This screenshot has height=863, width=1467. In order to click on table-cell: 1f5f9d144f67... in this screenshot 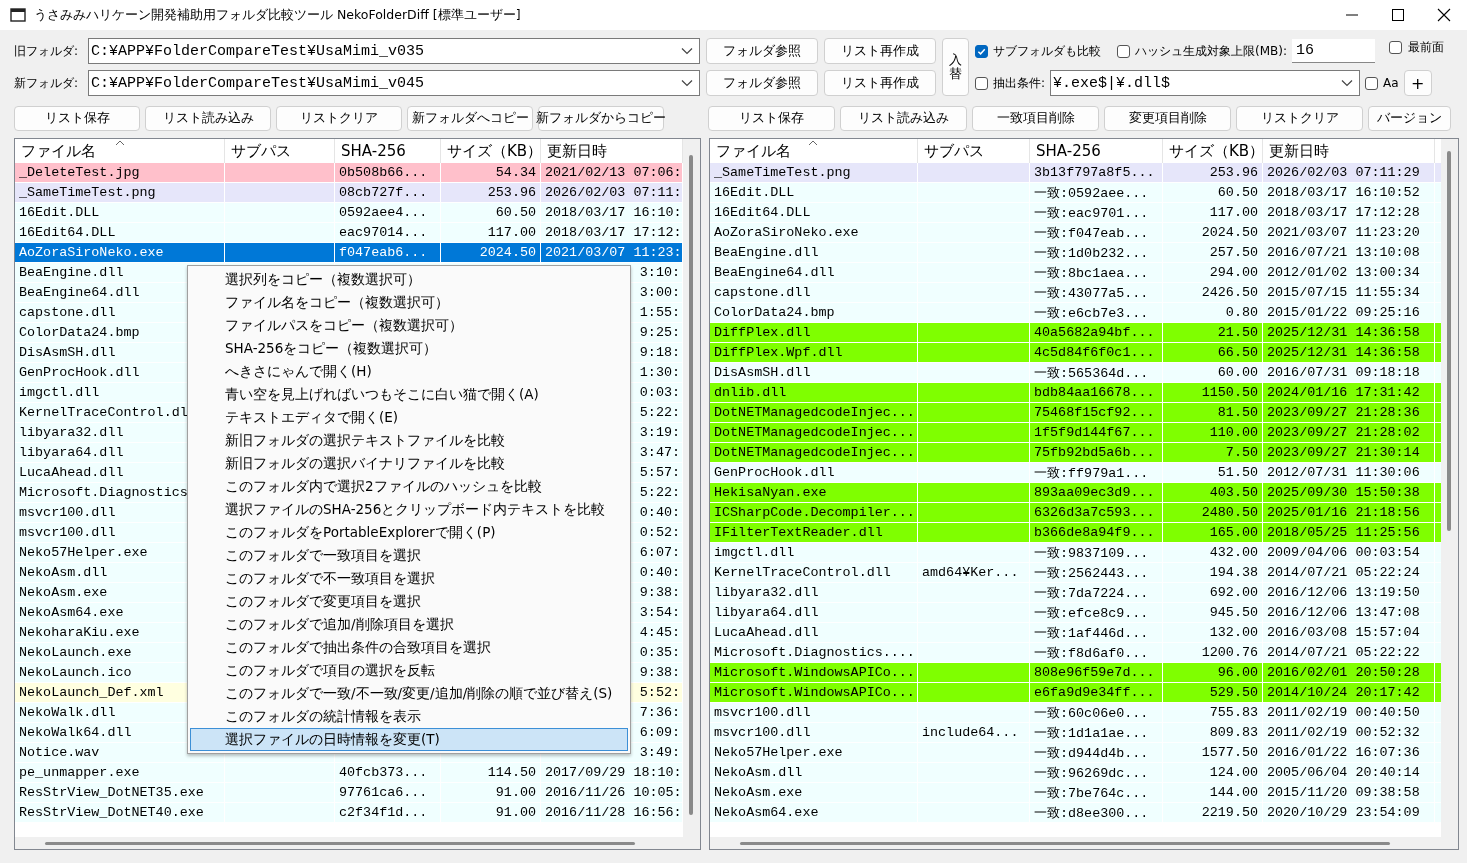, I will do `click(1096, 432)`.